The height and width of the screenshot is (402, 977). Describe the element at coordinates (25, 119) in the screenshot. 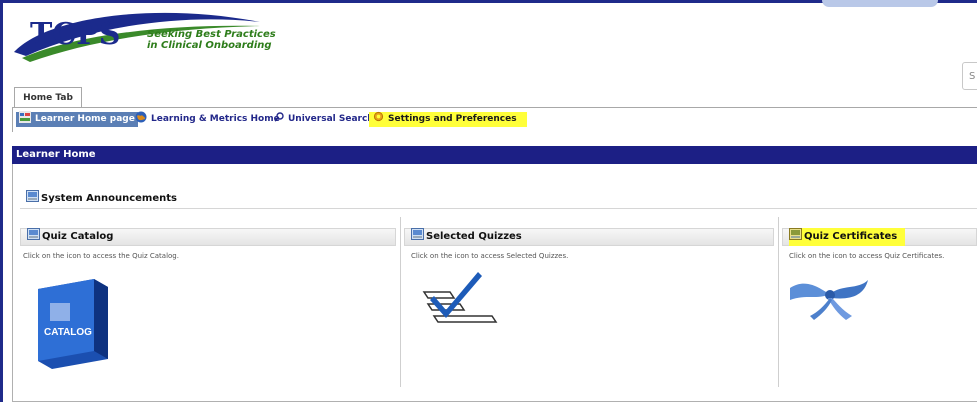

I see `learner-home-icon` at that location.